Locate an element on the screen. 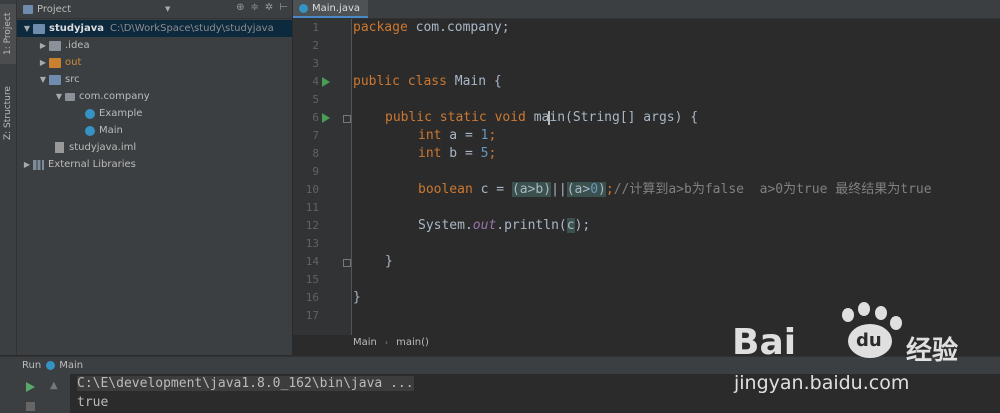 The height and width of the screenshot is (413, 1000). project-panel-header: Project ▼ ⊕ ≑ ✲ ⊢ is located at coordinates (154, 9).